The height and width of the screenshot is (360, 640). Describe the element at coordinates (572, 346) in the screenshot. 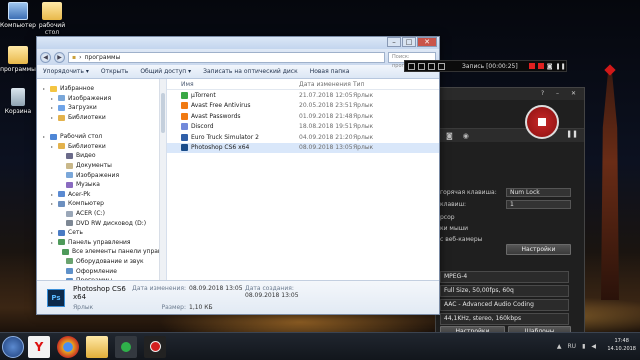

I see `language-indicator: RU` at that location.